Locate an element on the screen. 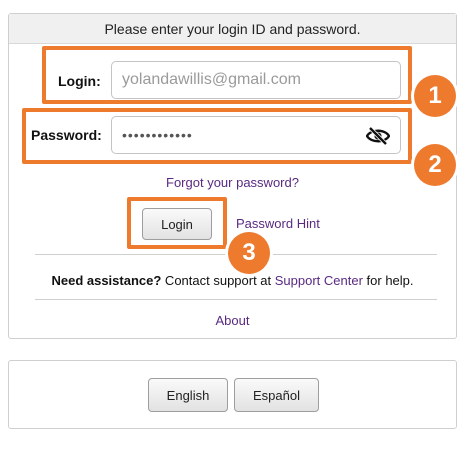 Image resolution: width=475 pixels, height=451 pixels. espanol-button: Español is located at coordinates (276, 395).